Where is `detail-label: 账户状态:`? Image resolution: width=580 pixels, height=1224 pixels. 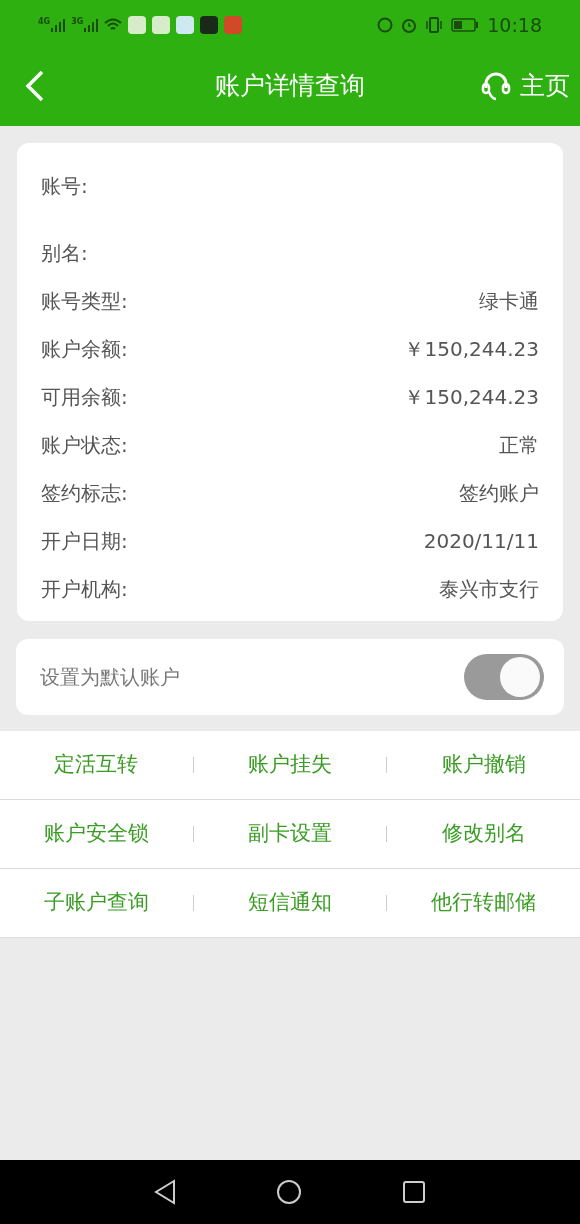 detail-label: 账户状态: is located at coordinates (84, 445).